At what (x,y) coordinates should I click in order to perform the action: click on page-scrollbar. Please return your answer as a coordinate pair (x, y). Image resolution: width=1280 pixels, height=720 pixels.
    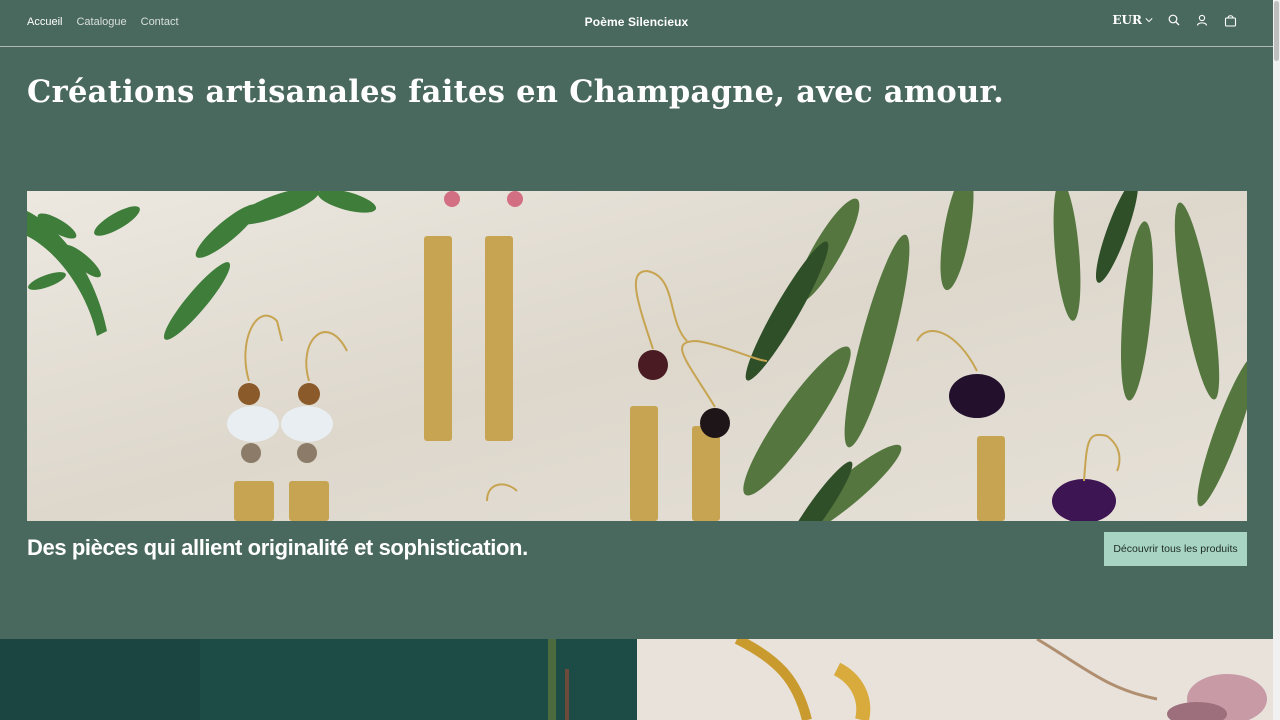
    Looking at the image, I should click on (1276, 360).